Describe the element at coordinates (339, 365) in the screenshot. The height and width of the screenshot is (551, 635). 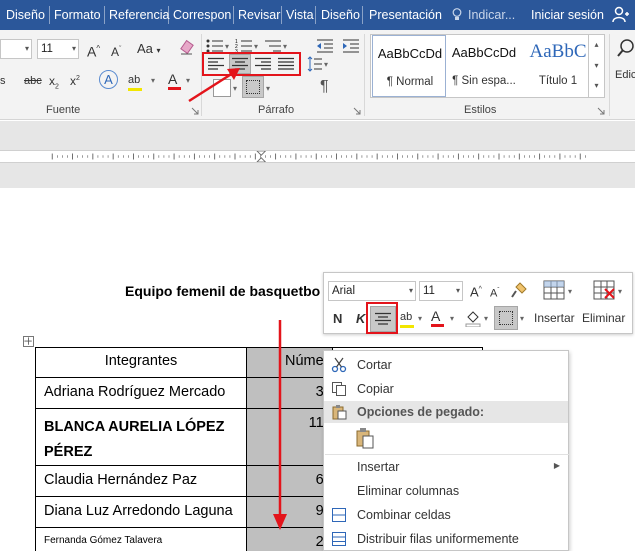
I see `scissors-icon` at that location.